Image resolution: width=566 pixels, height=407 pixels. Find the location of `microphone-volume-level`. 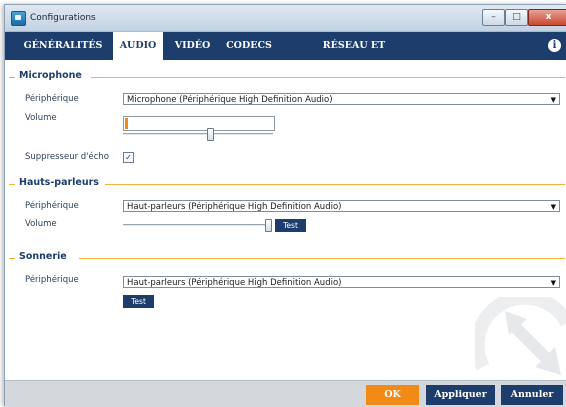

microphone-volume-level is located at coordinates (126, 123).